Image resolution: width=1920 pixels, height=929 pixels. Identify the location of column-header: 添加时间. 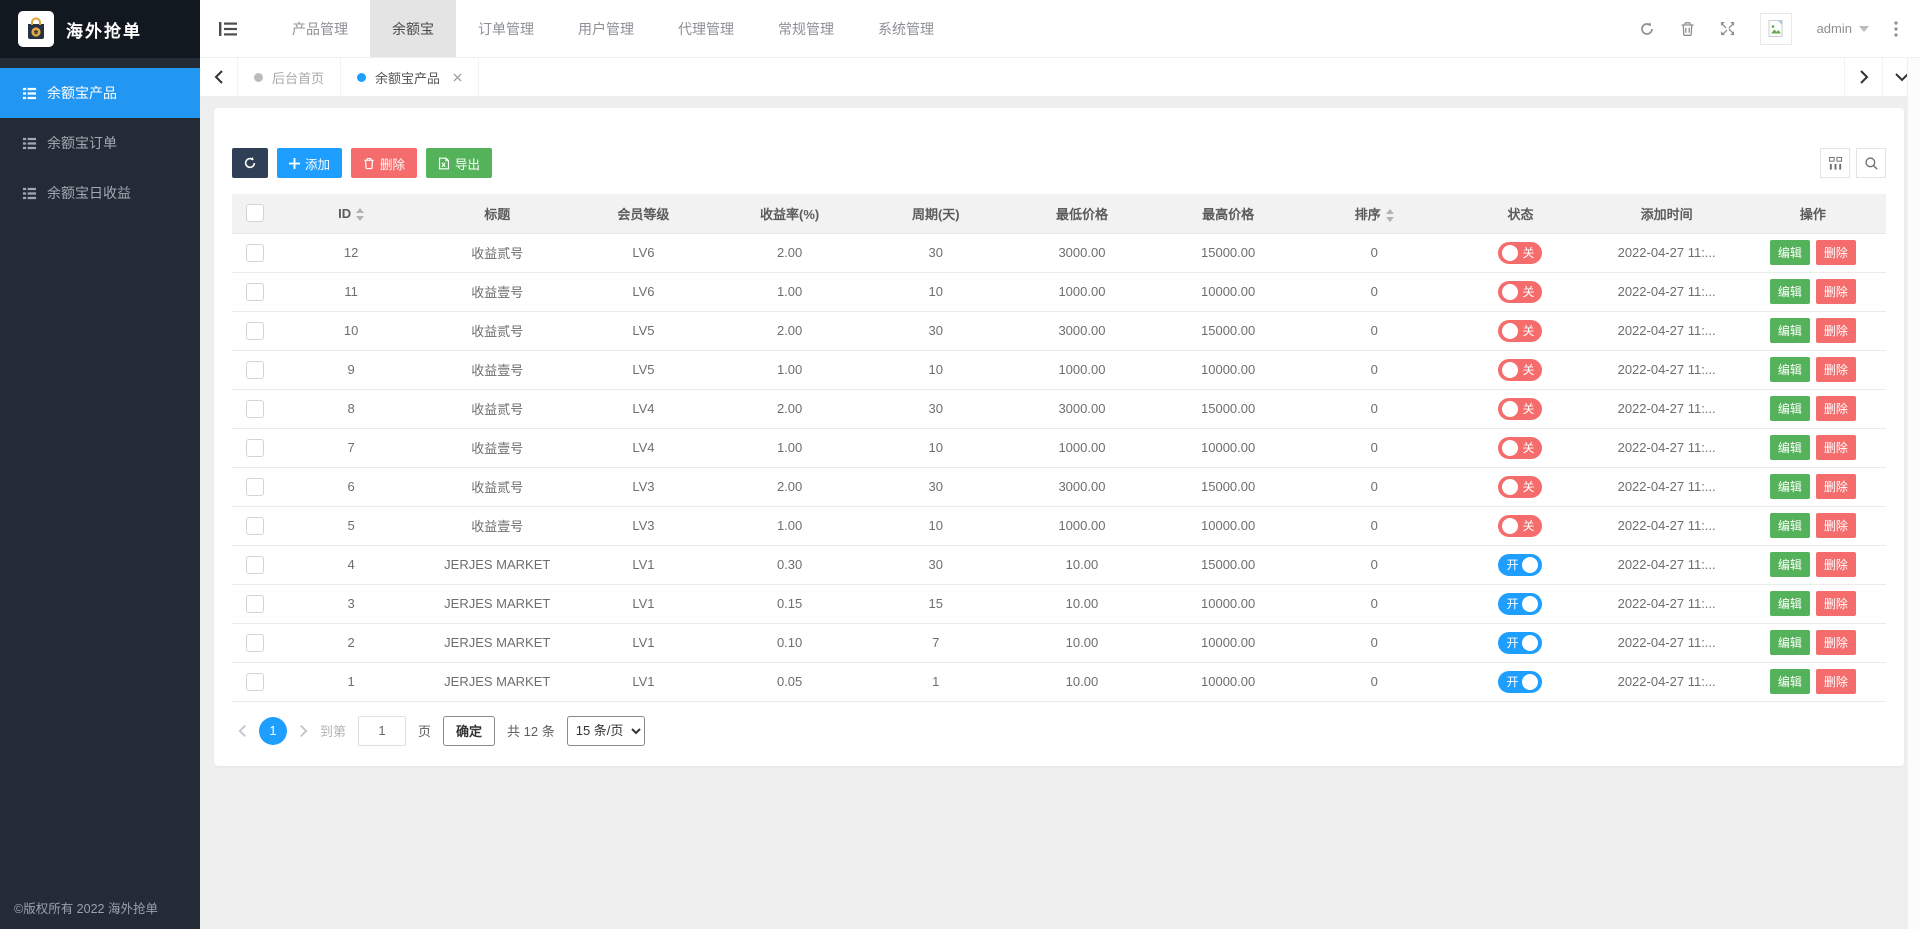
(1666, 214).